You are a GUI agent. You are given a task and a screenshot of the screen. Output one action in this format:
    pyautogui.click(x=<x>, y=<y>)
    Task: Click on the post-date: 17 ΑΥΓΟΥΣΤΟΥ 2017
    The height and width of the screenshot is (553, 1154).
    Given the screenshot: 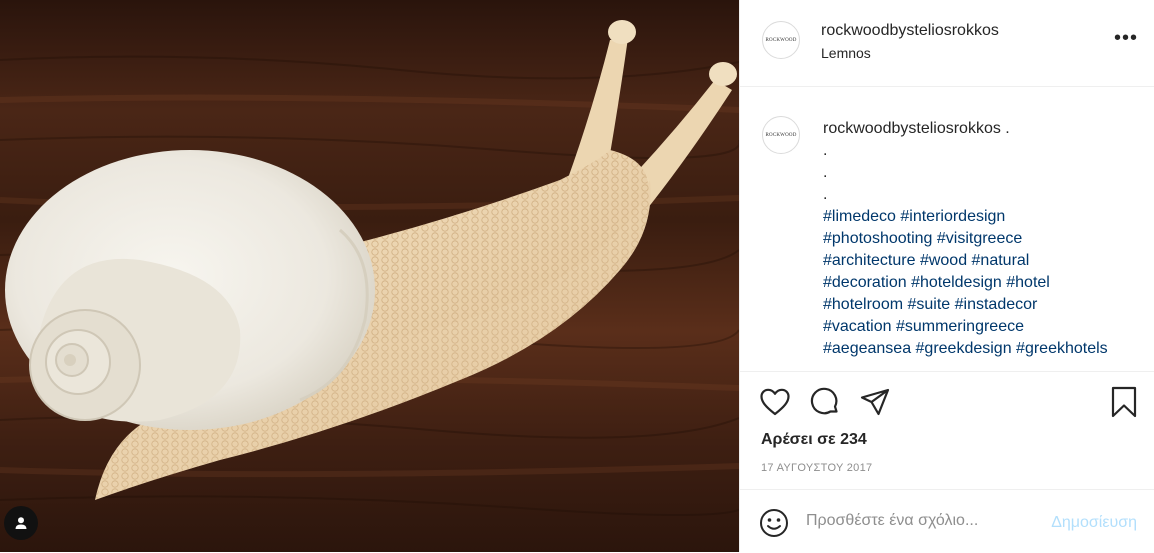 What is the action you would take?
    pyautogui.click(x=816, y=468)
    